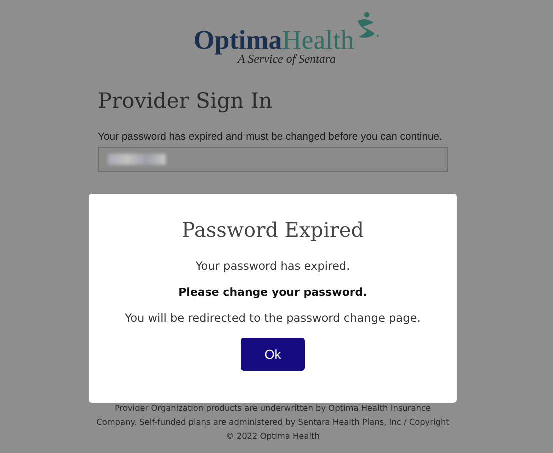  Describe the element at coordinates (186, 101) in the screenshot. I see `page-heading: Provider Sign In` at that location.